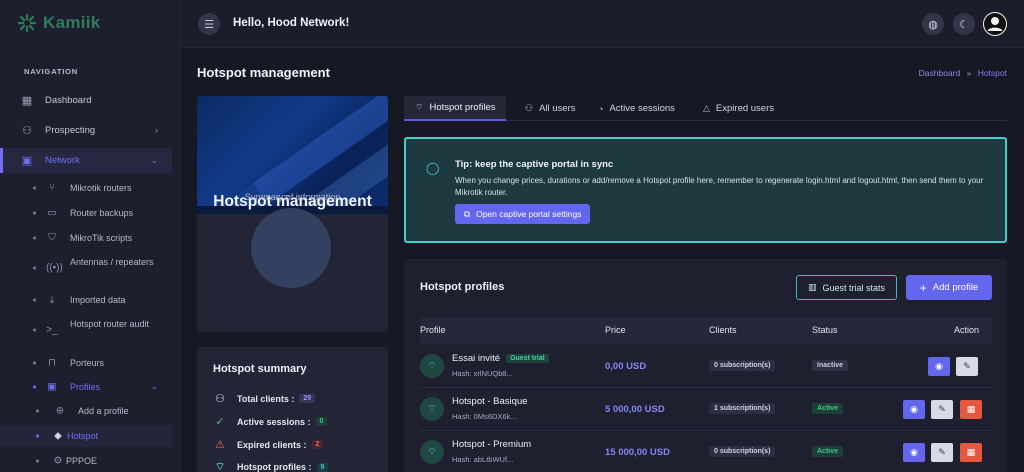 The width and height of the screenshot is (1024, 472). What do you see at coordinates (260, 369) in the screenshot?
I see `summary-title: Hotspot summary` at bounding box center [260, 369].